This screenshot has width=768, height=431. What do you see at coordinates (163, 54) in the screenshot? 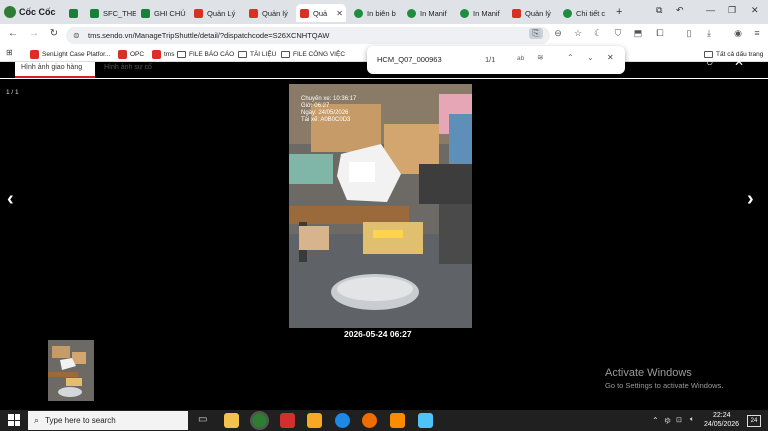
I see `bookmark-item: tms` at bounding box center [163, 54].